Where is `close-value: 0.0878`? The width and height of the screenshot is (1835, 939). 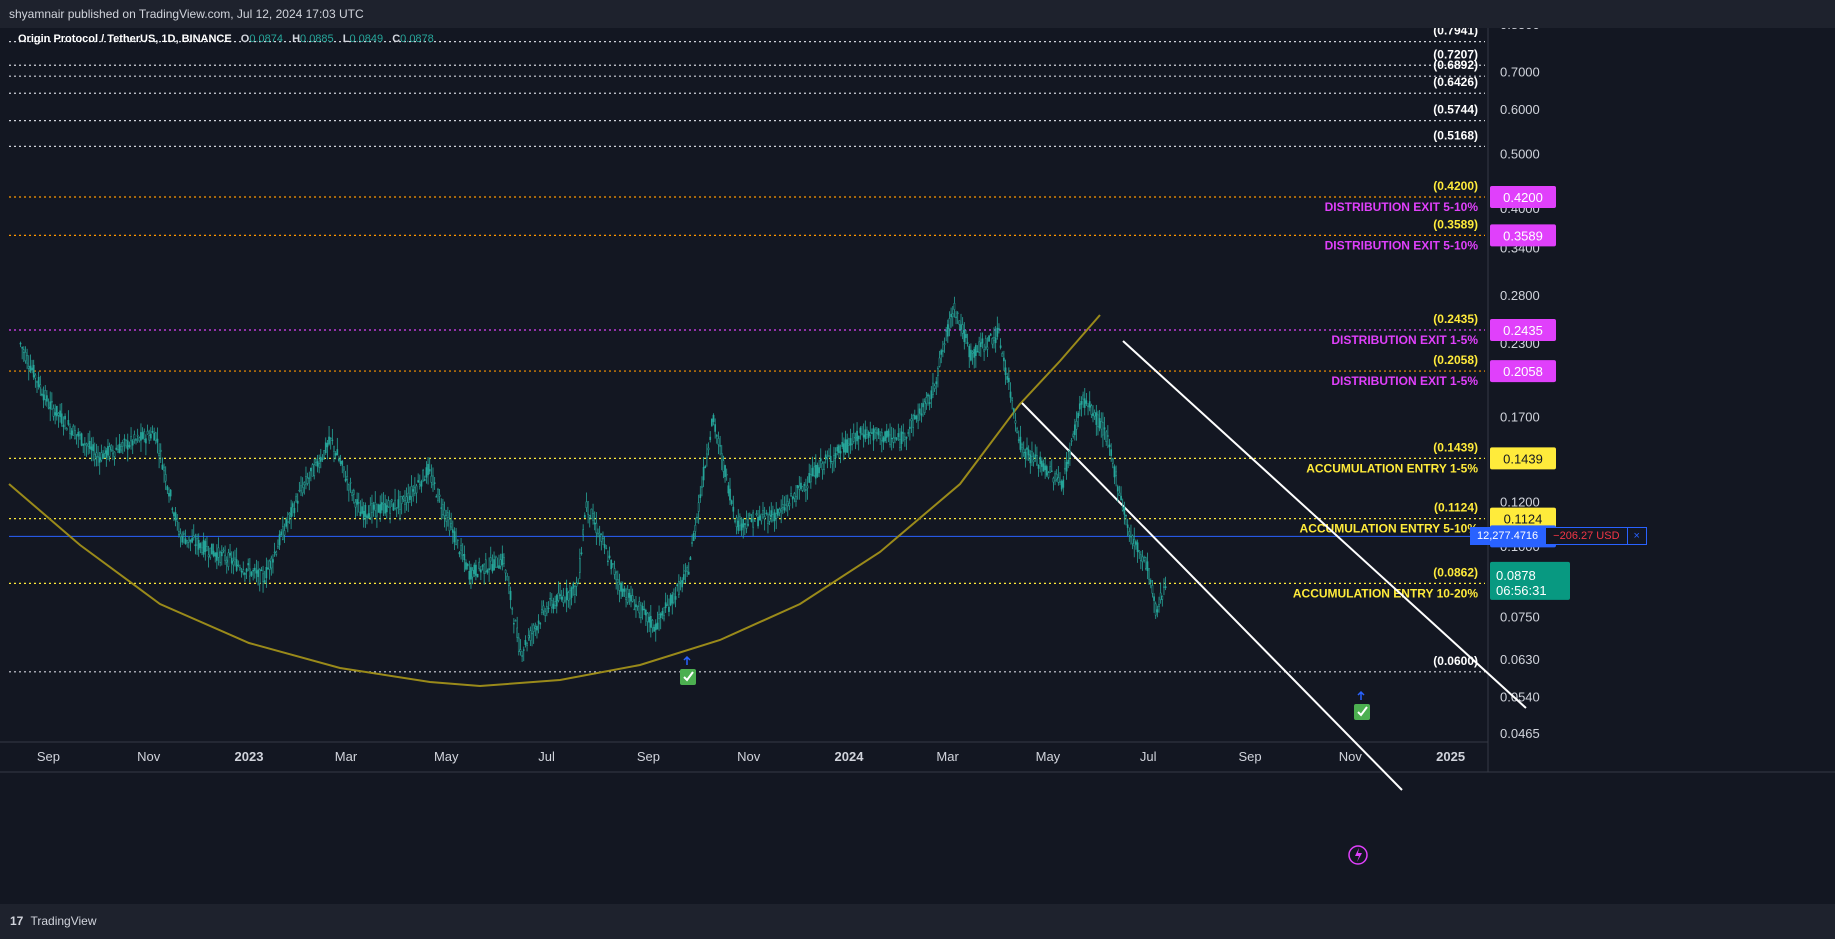 close-value: 0.0878 is located at coordinates (417, 39).